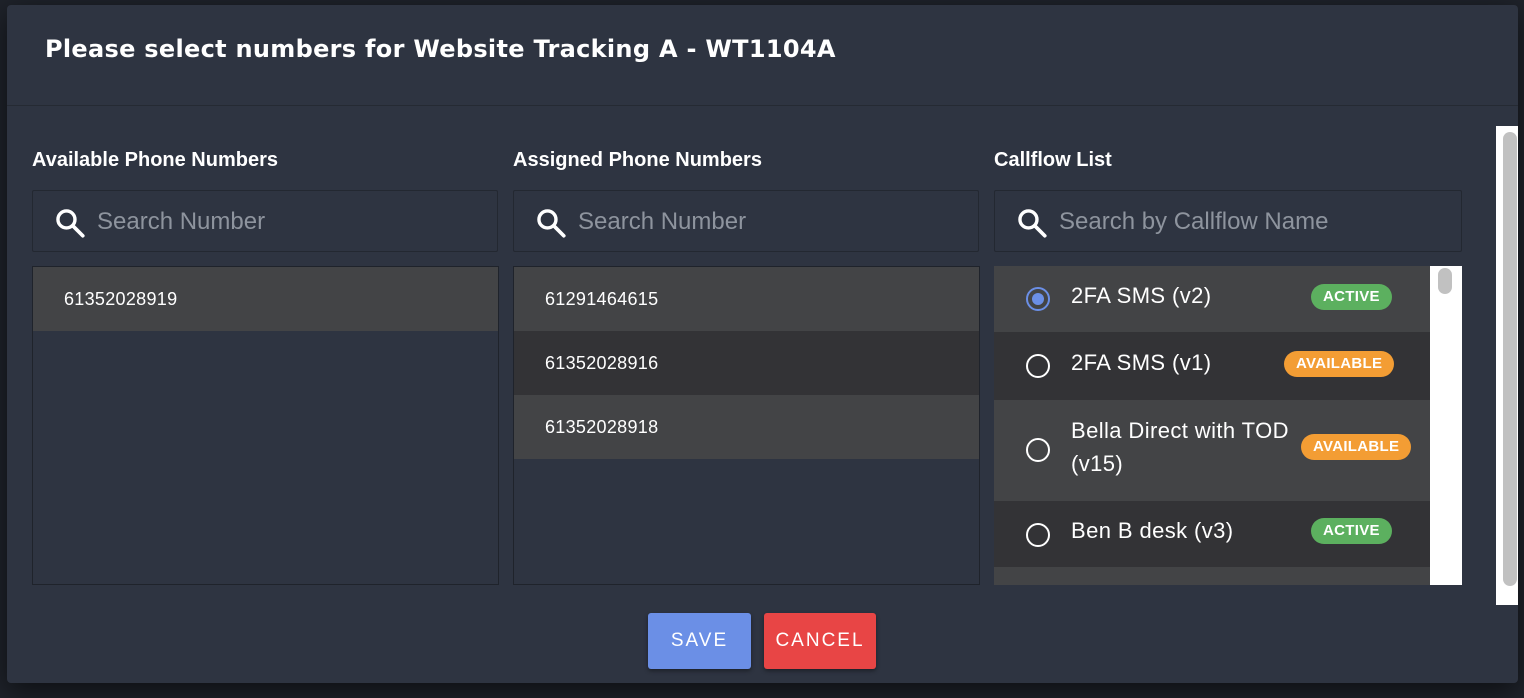  What do you see at coordinates (155, 160) in the screenshot?
I see `available-numbers-title: Available Phone Numbers` at bounding box center [155, 160].